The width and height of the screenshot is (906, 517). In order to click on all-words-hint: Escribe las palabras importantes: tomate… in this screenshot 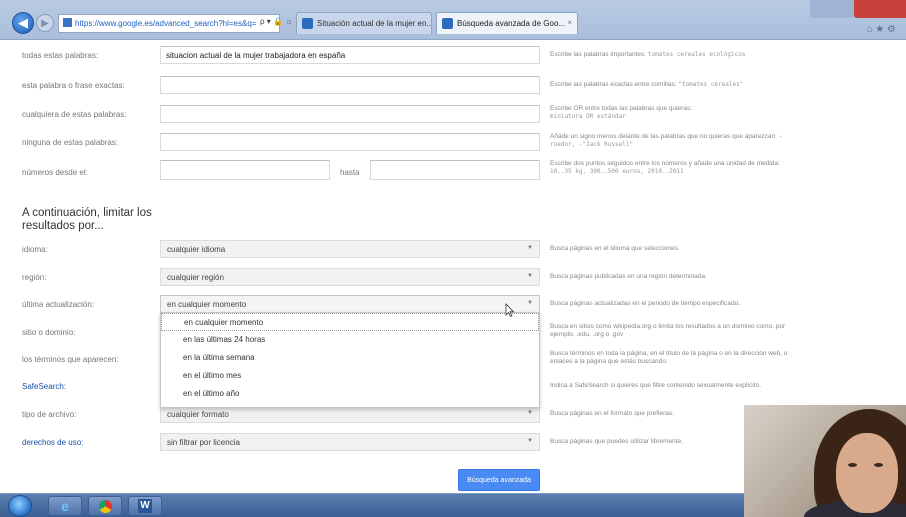, I will do `click(648, 54)`.